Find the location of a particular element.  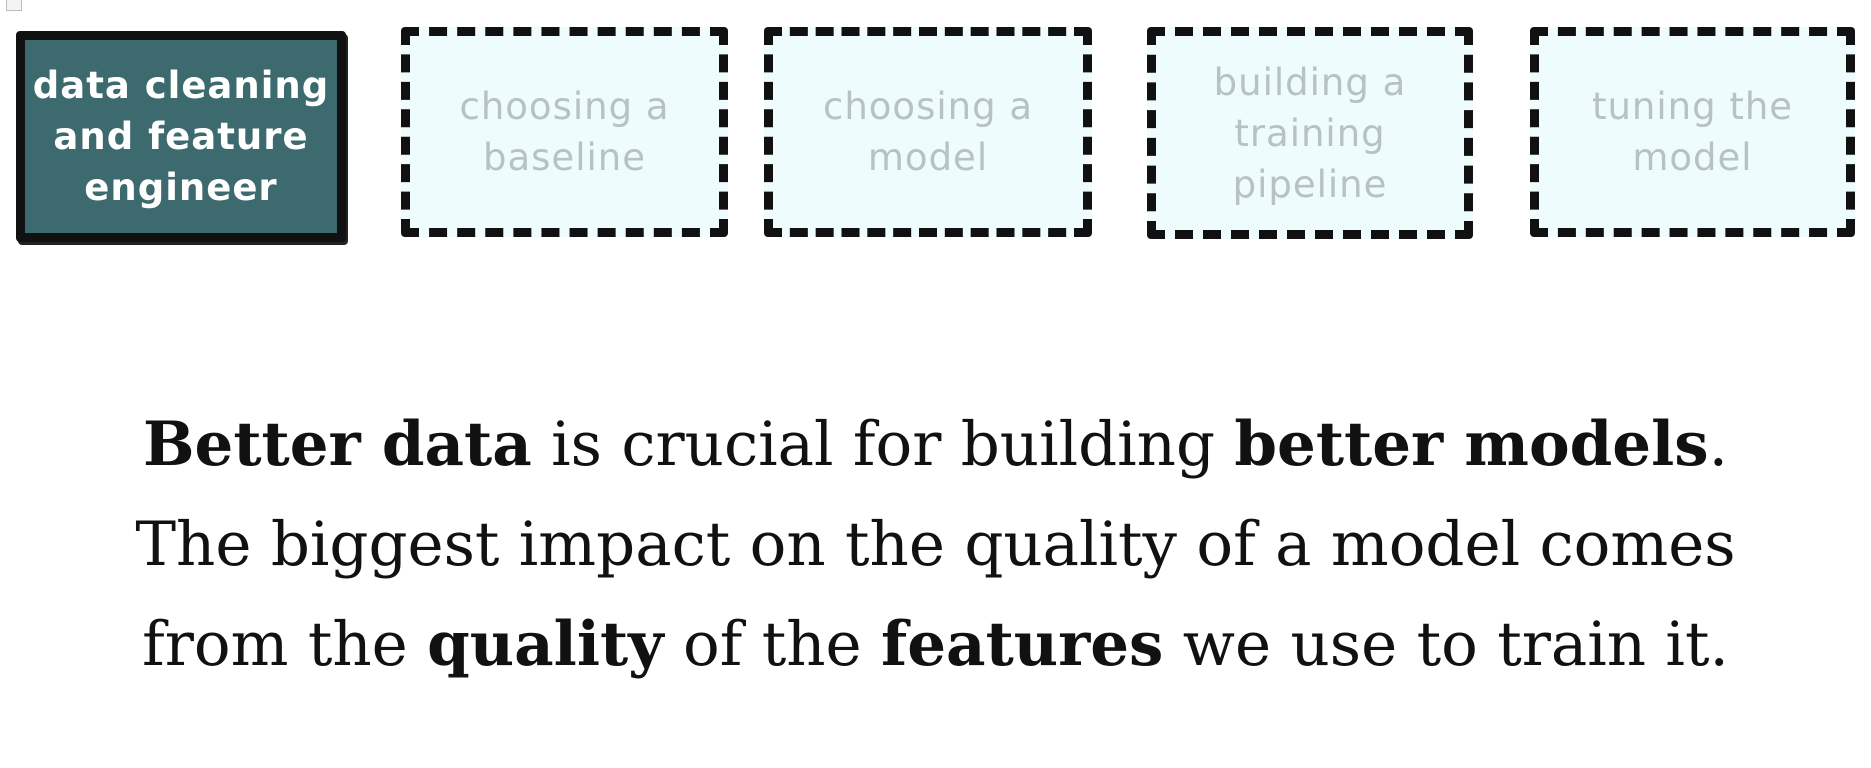

emphasis-quality: quality is located at coordinates (545, 644).